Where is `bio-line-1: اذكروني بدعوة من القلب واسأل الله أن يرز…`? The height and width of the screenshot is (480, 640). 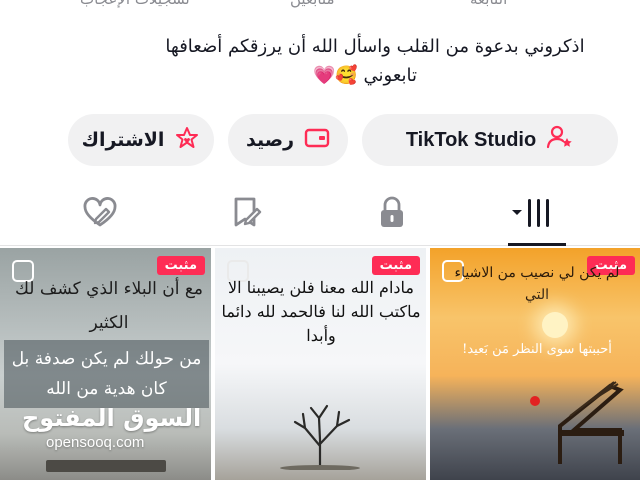 bio-line-1: اذكروني بدعوة من القلب واسأل الله أن يرز… is located at coordinates (375, 46).